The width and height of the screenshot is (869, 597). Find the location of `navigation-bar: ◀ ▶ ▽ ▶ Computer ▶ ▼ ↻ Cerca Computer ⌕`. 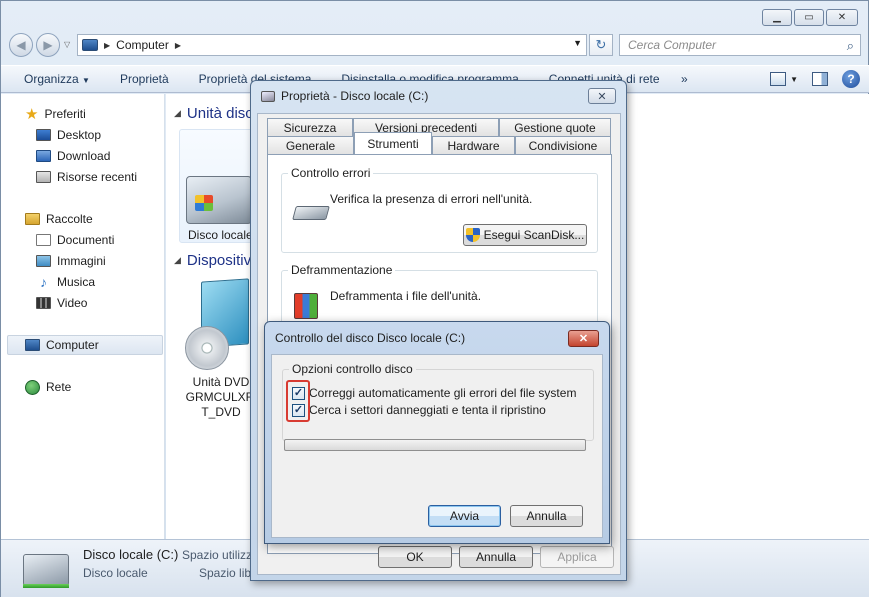

navigation-bar: ◀ ▶ ▽ ▶ Computer ▶ ▼ ↻ Cerca Computer ⌕ is located at coordinates (435, 45).